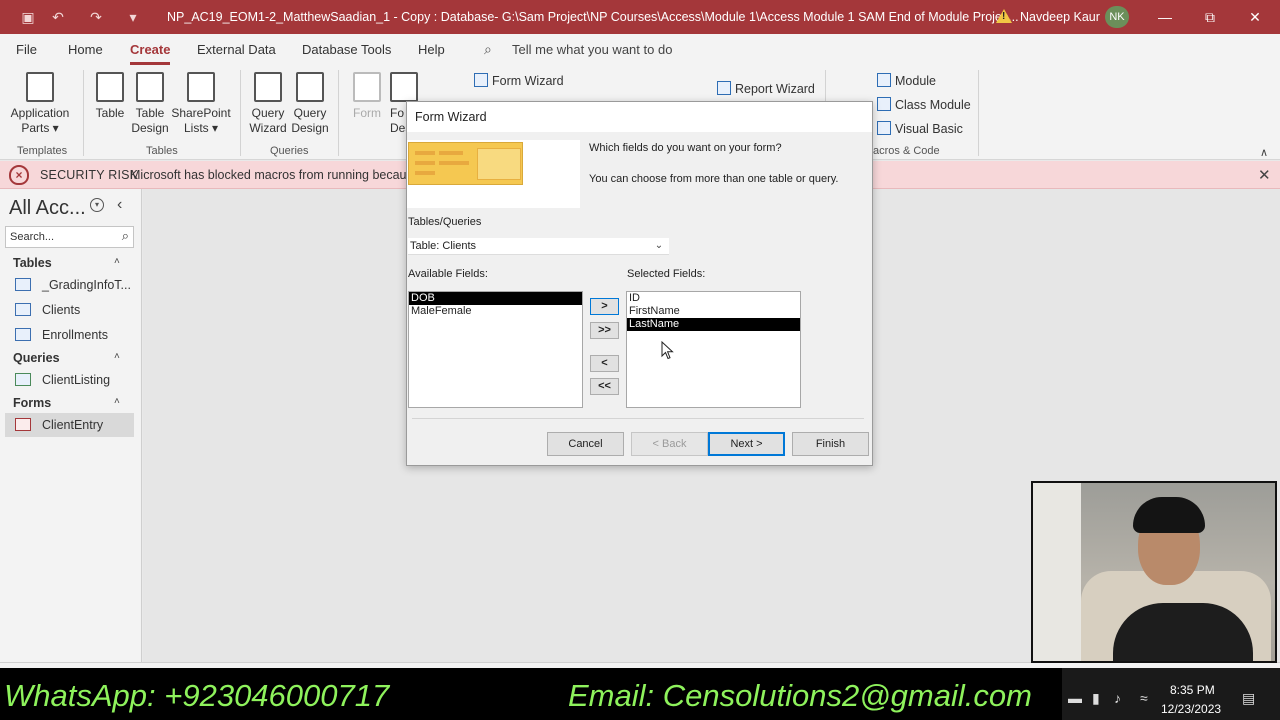 The width and height of the screenshot is (1280, 720). What do you see at coordinates (58, 17) in the screenshot?
I see `undo-icon: ↶` at bounding box center [58, 17].